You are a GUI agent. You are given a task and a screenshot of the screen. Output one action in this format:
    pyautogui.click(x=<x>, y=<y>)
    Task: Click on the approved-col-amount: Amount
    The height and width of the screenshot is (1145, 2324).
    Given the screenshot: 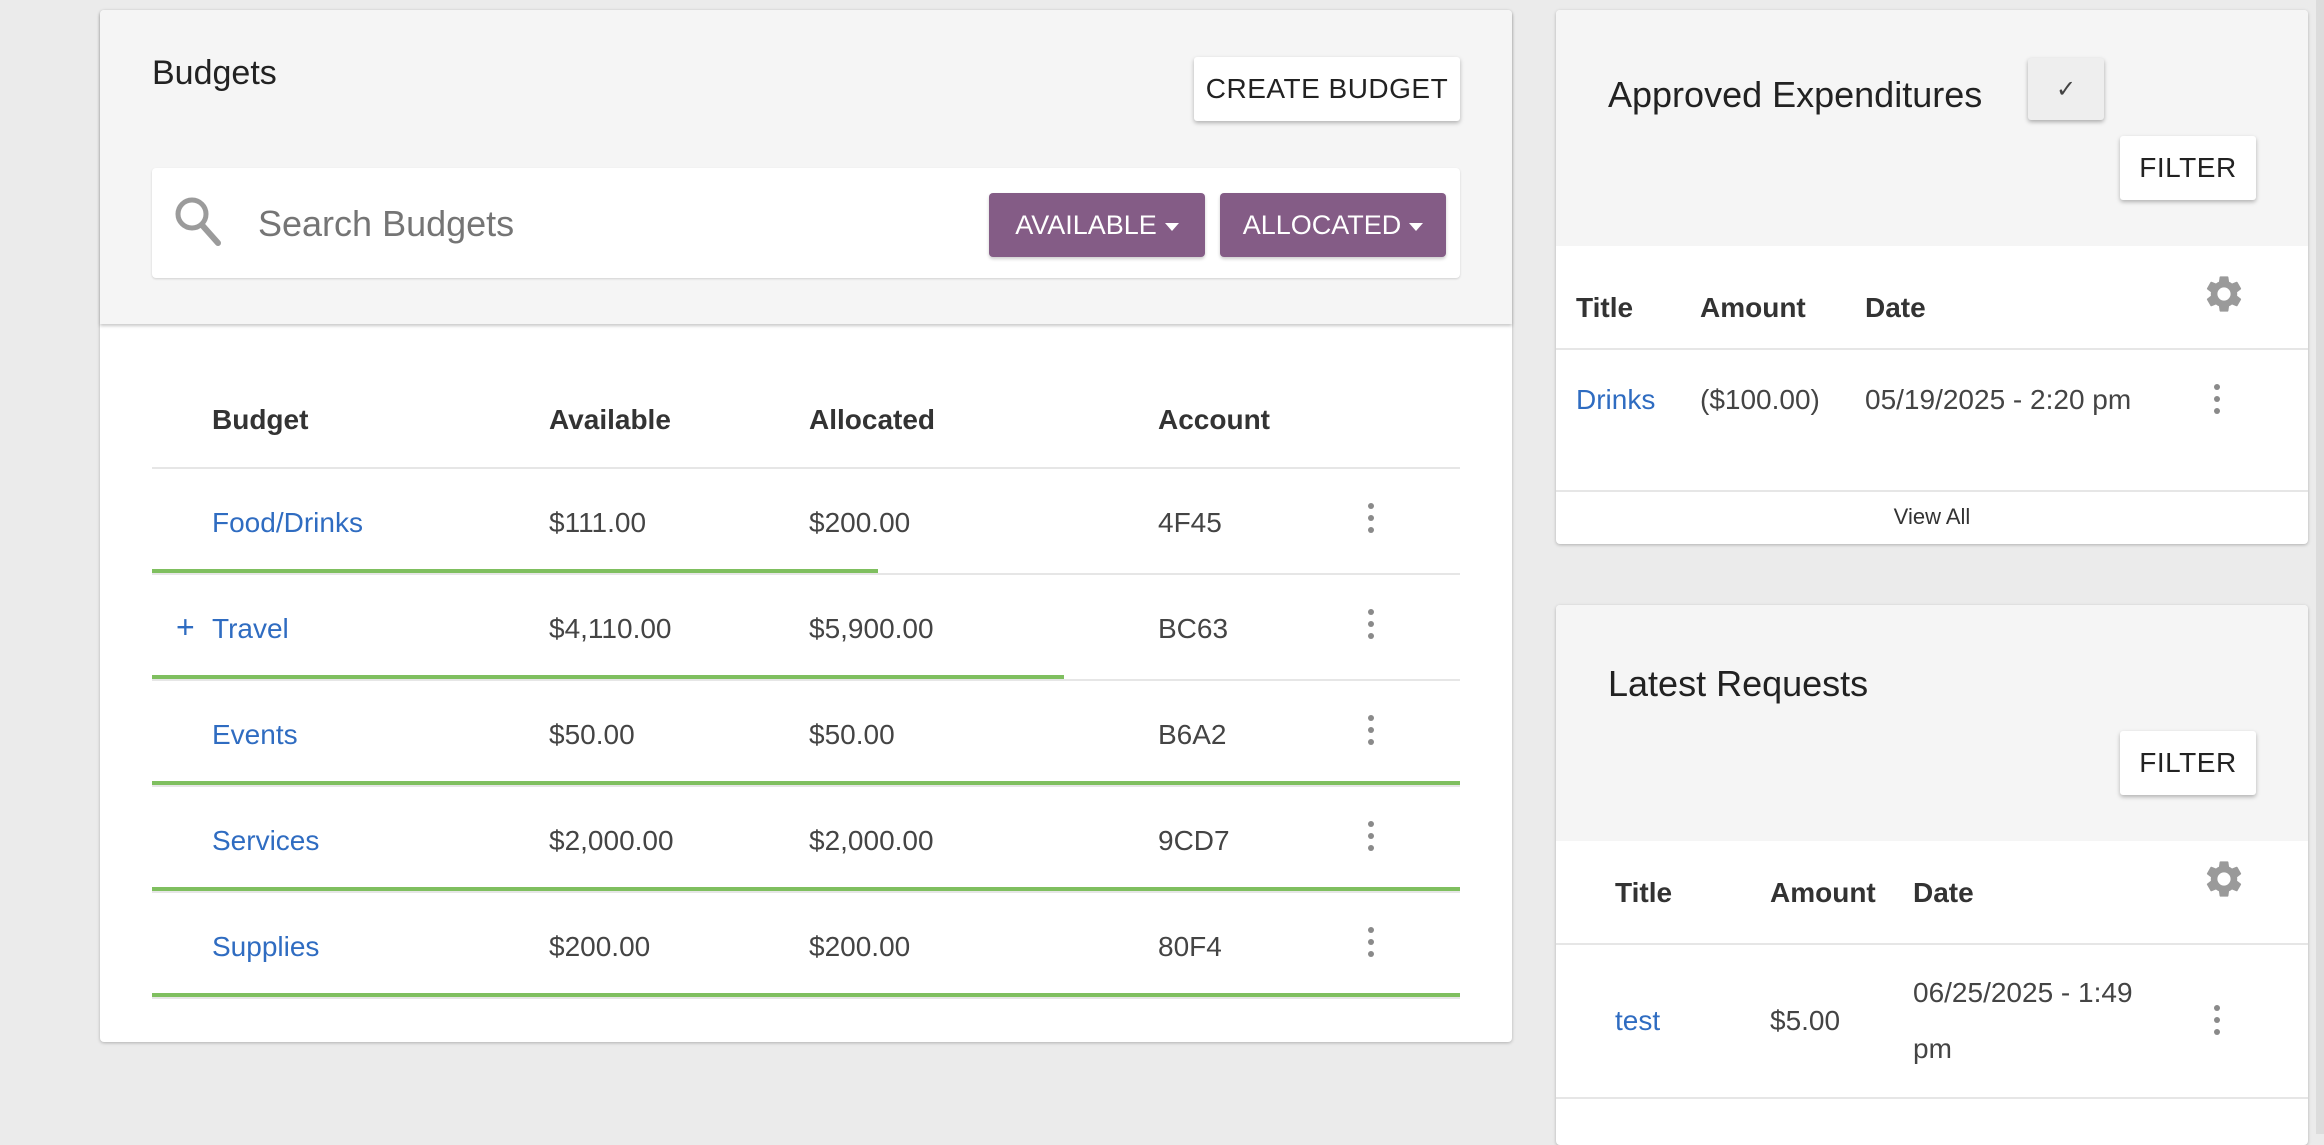 What is the action you would take?
    pyautogui.click(x=1753, y=307)
    